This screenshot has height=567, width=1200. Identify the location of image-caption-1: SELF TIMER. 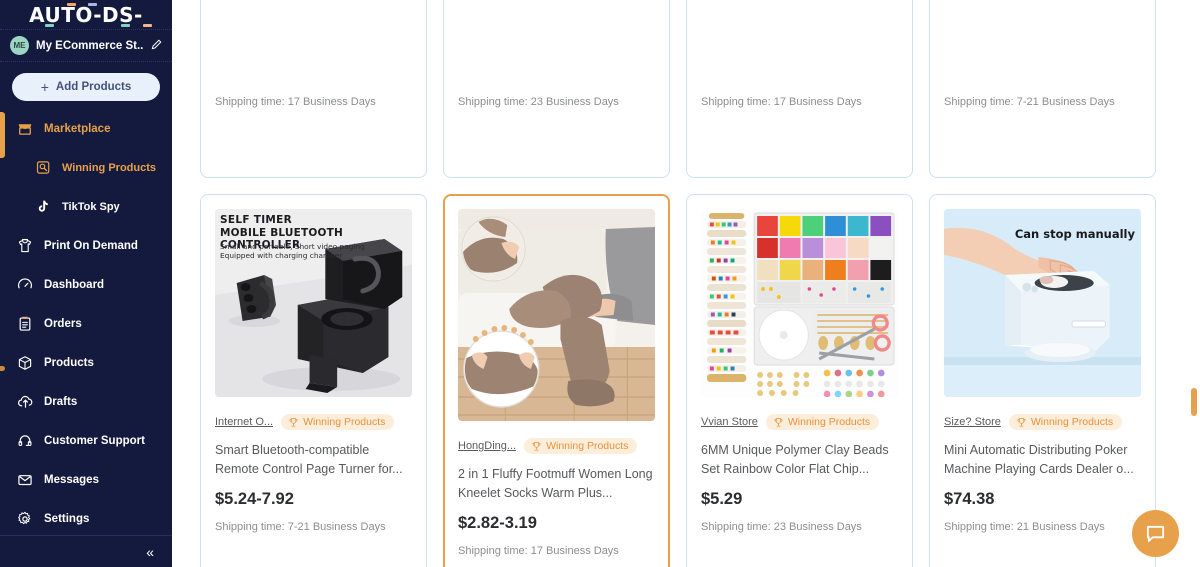
(256, 220).